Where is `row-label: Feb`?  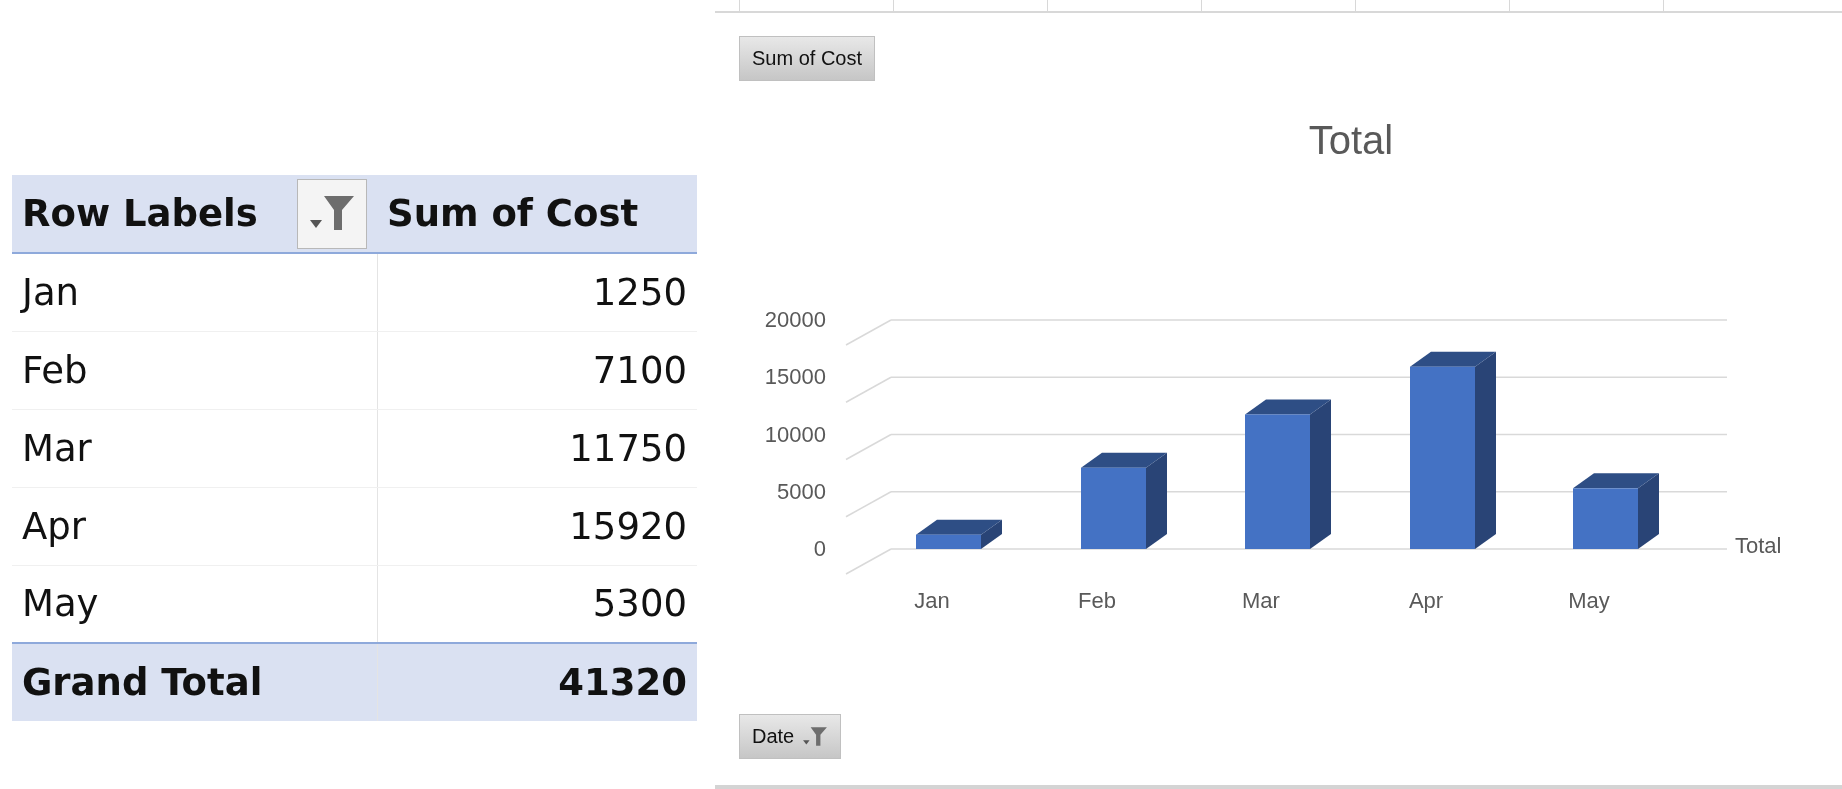 row-label: Feb is located at coordinates (194, 370).